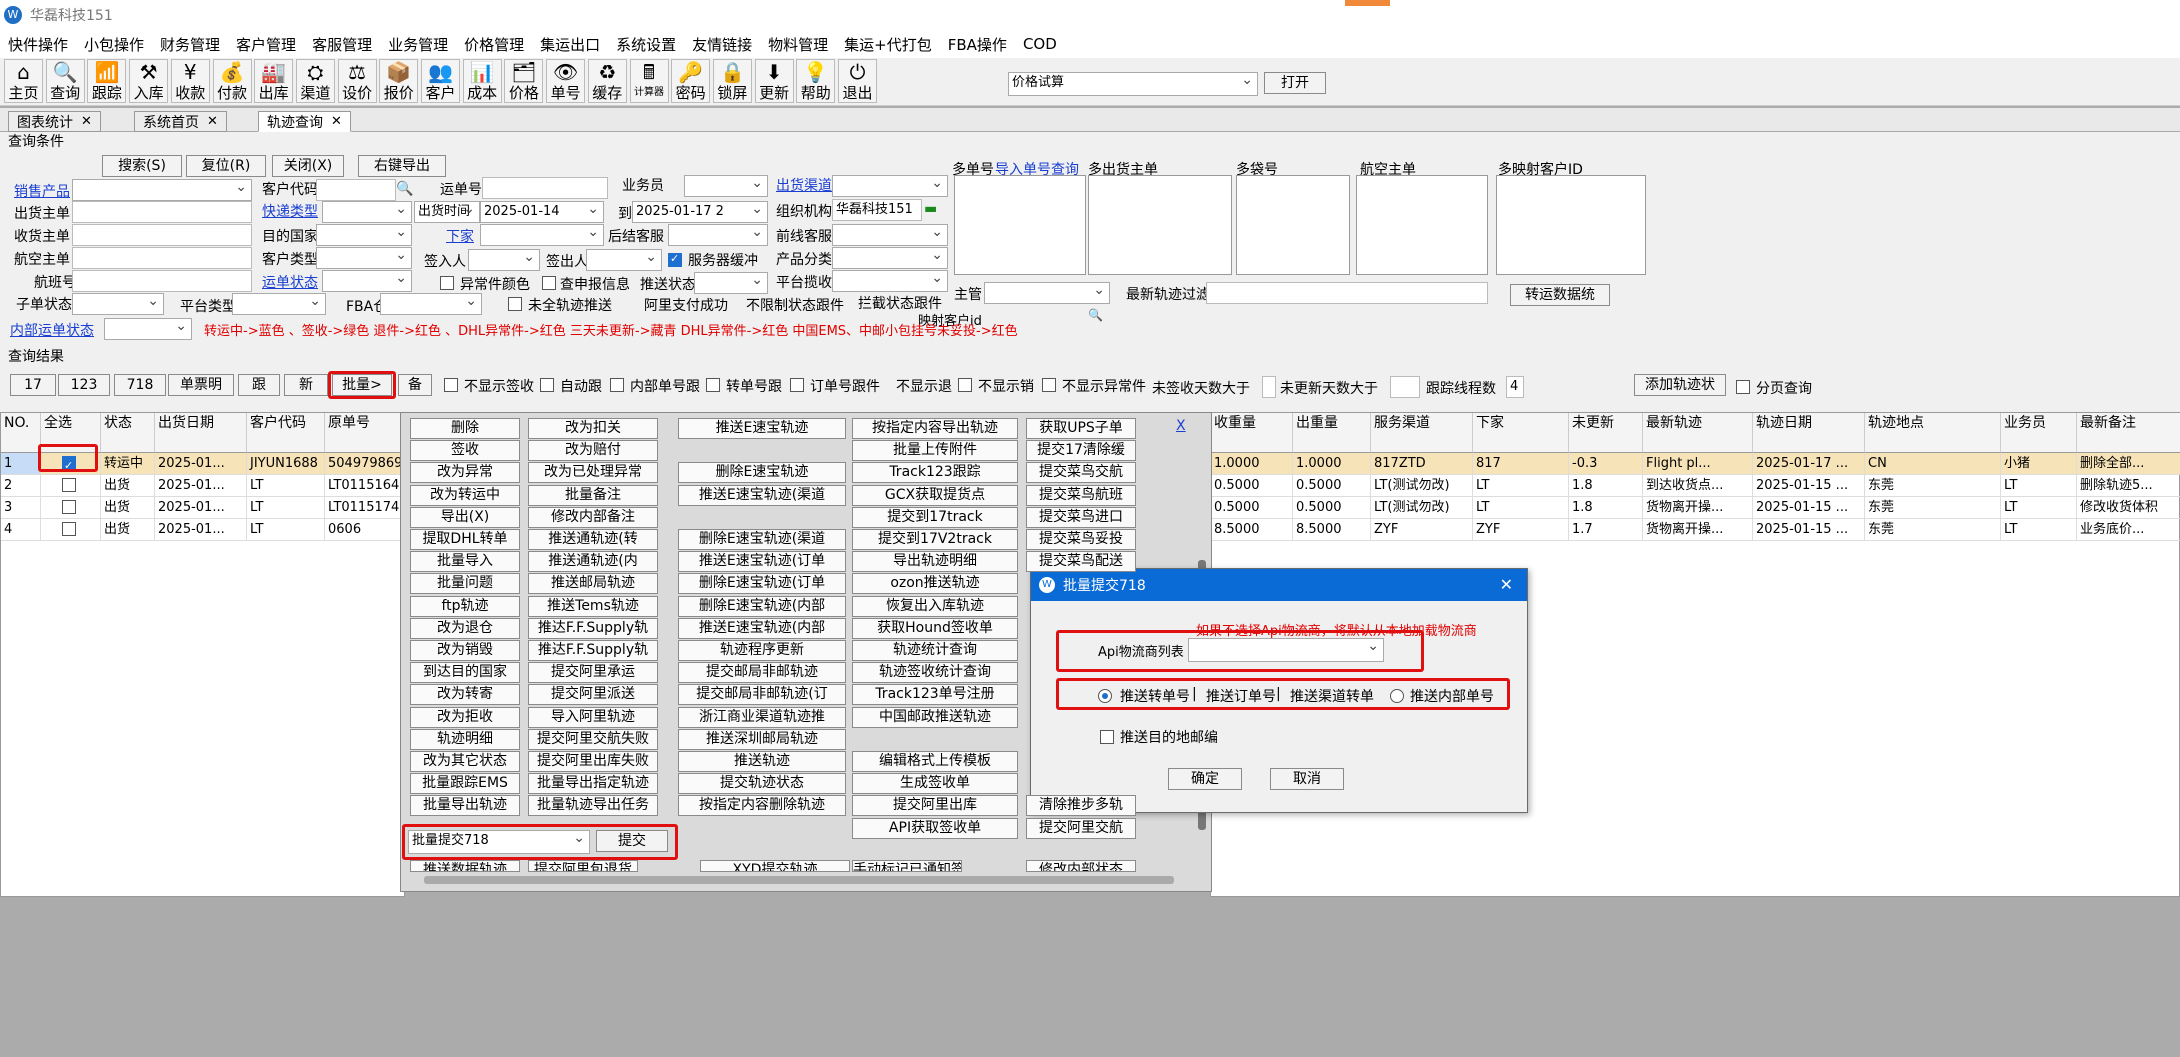  Describe the element at coordinates (593, 473) in the screenshot. I see `batch-op-button: 改为已处理异常` at that location.